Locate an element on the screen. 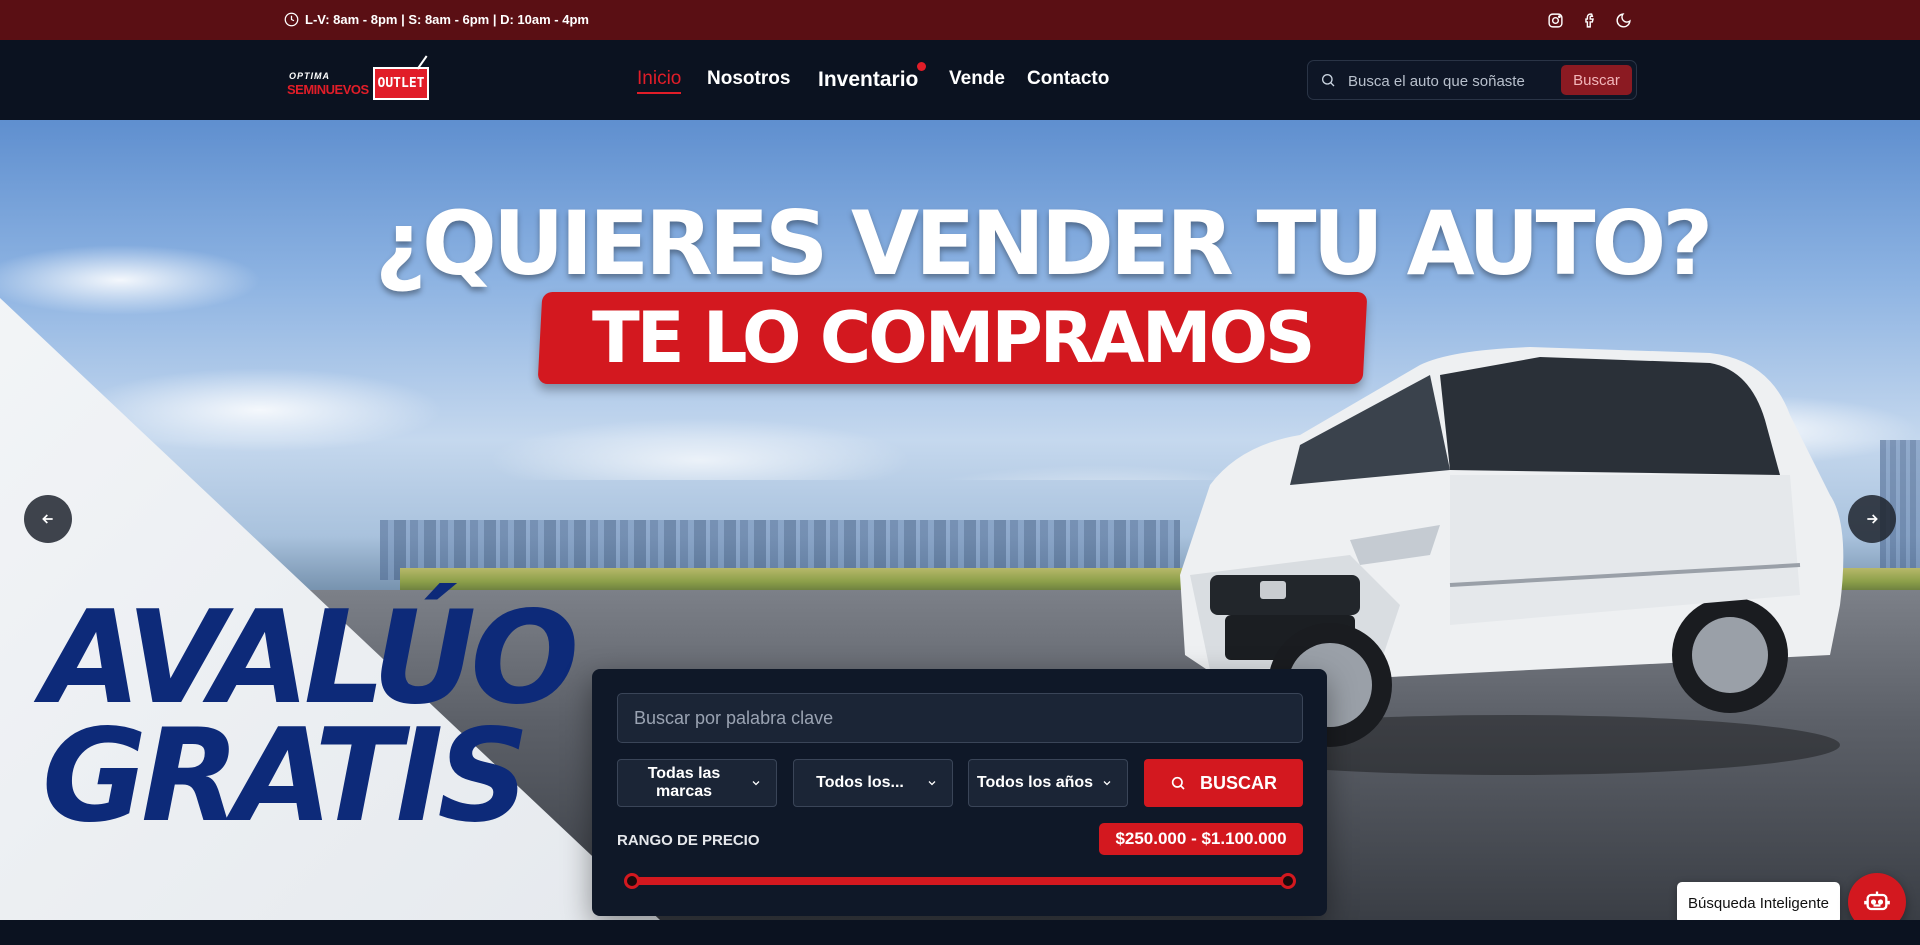  price-range-track is located at coordinates (960, 881).